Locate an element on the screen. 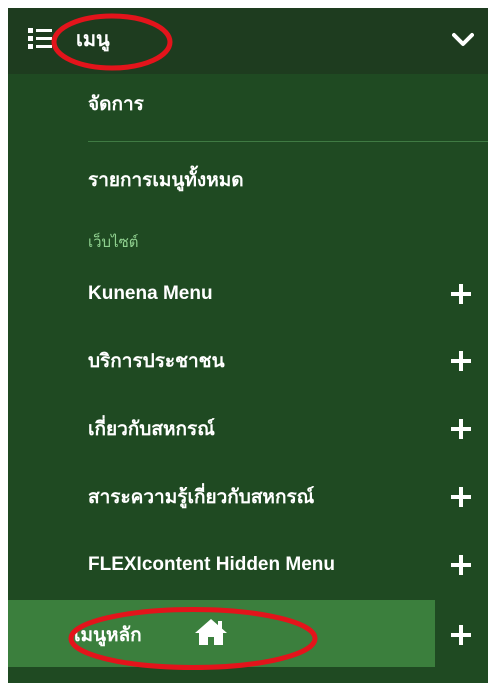 The width and height of the screenshot is (488, 683). menu-item-flexicontent-hidden: FLEXIcontent Hidden Menu is located at coordinates (248, 565).